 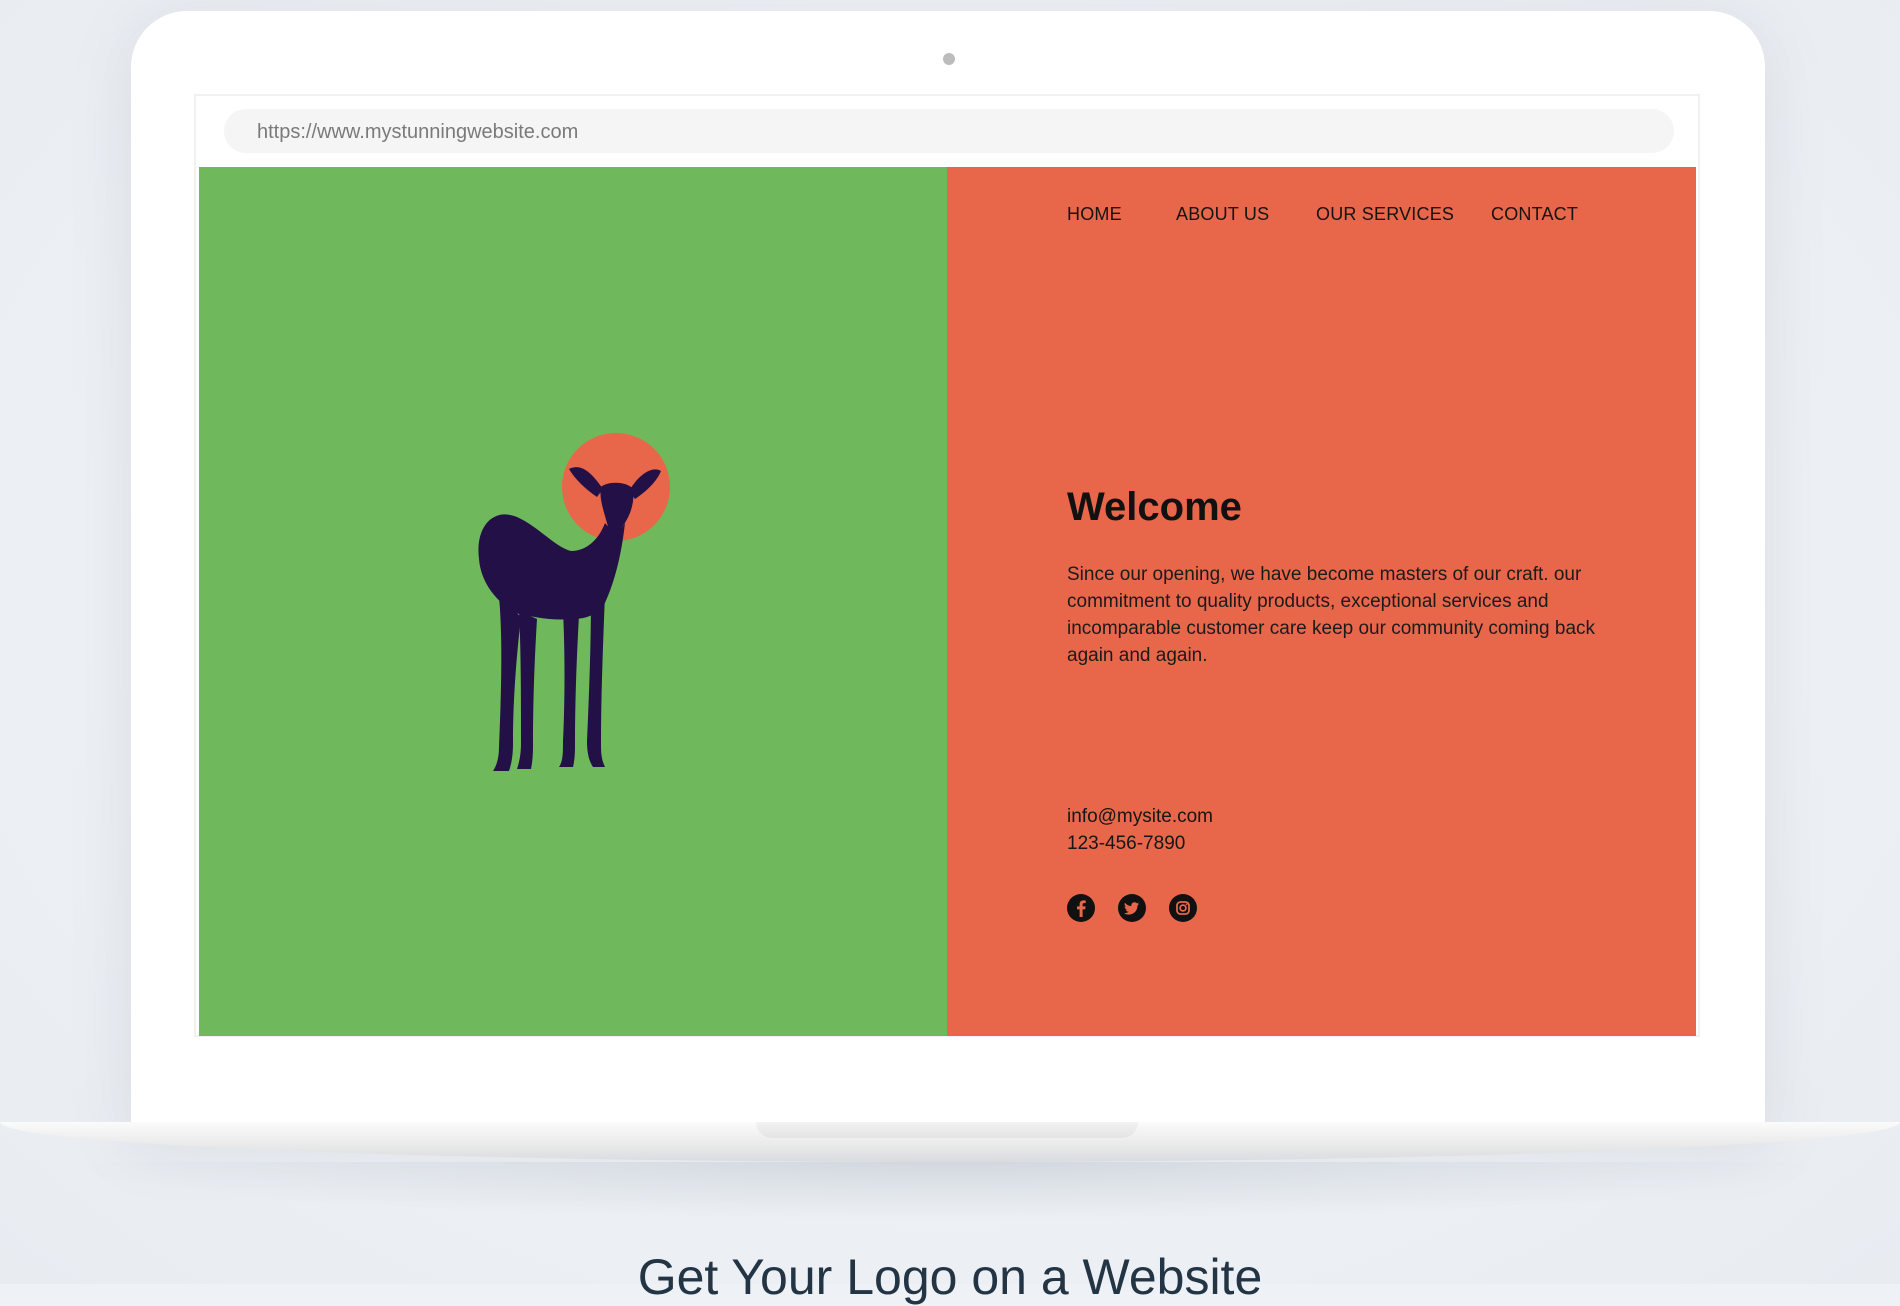 What do you see at coordinates (1132, 908) in the screenshot?
I see `twitter-icon` at bounding box center [1132, 908].